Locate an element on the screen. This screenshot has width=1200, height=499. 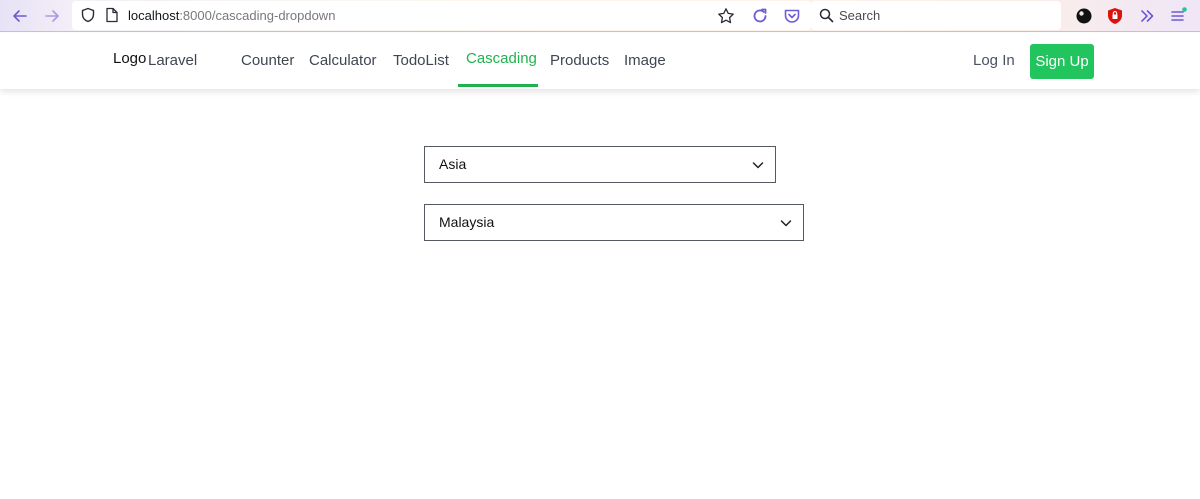
back-arrow-icon is located at coordinates (20, 16).